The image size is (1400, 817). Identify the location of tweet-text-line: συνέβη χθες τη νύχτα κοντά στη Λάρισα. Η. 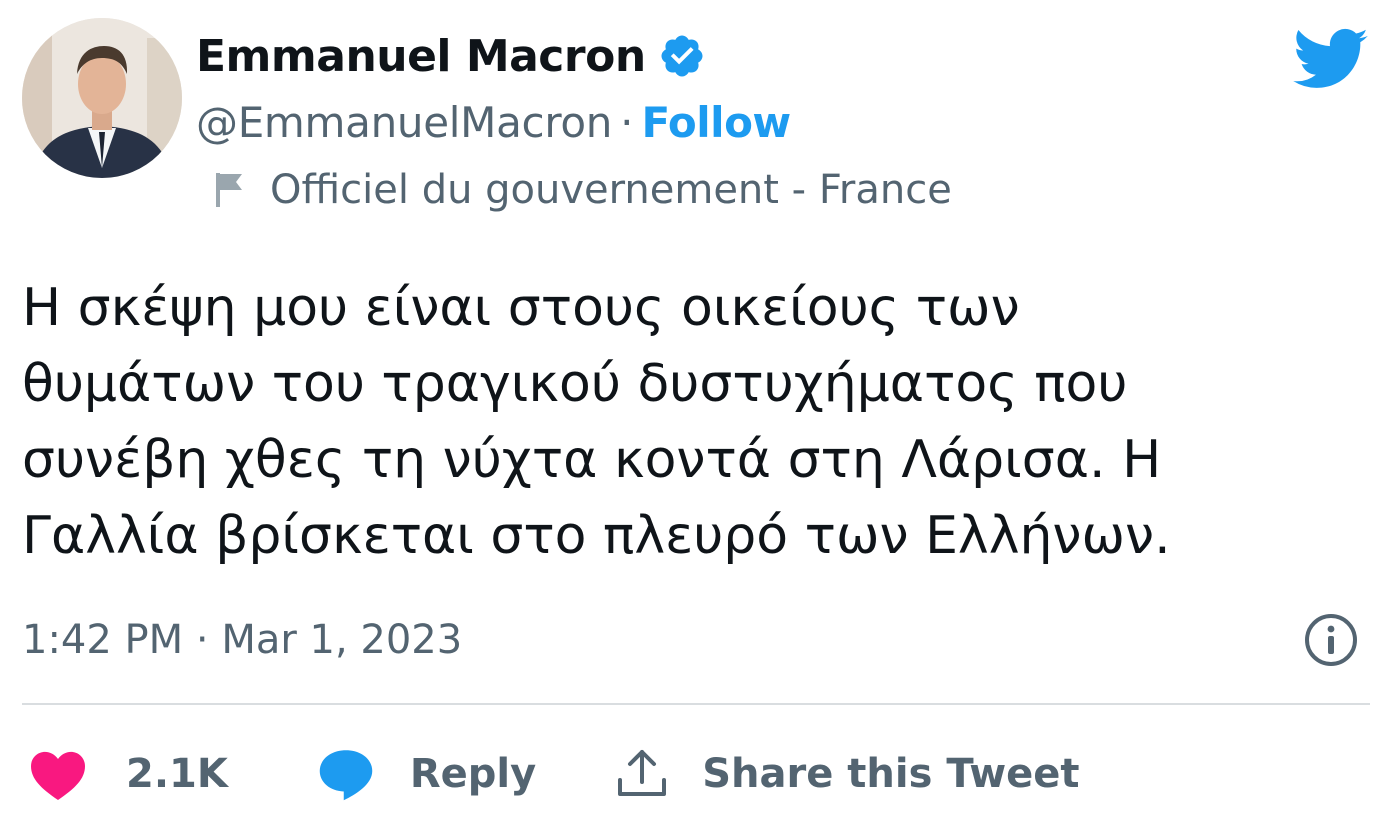
(592, 460).